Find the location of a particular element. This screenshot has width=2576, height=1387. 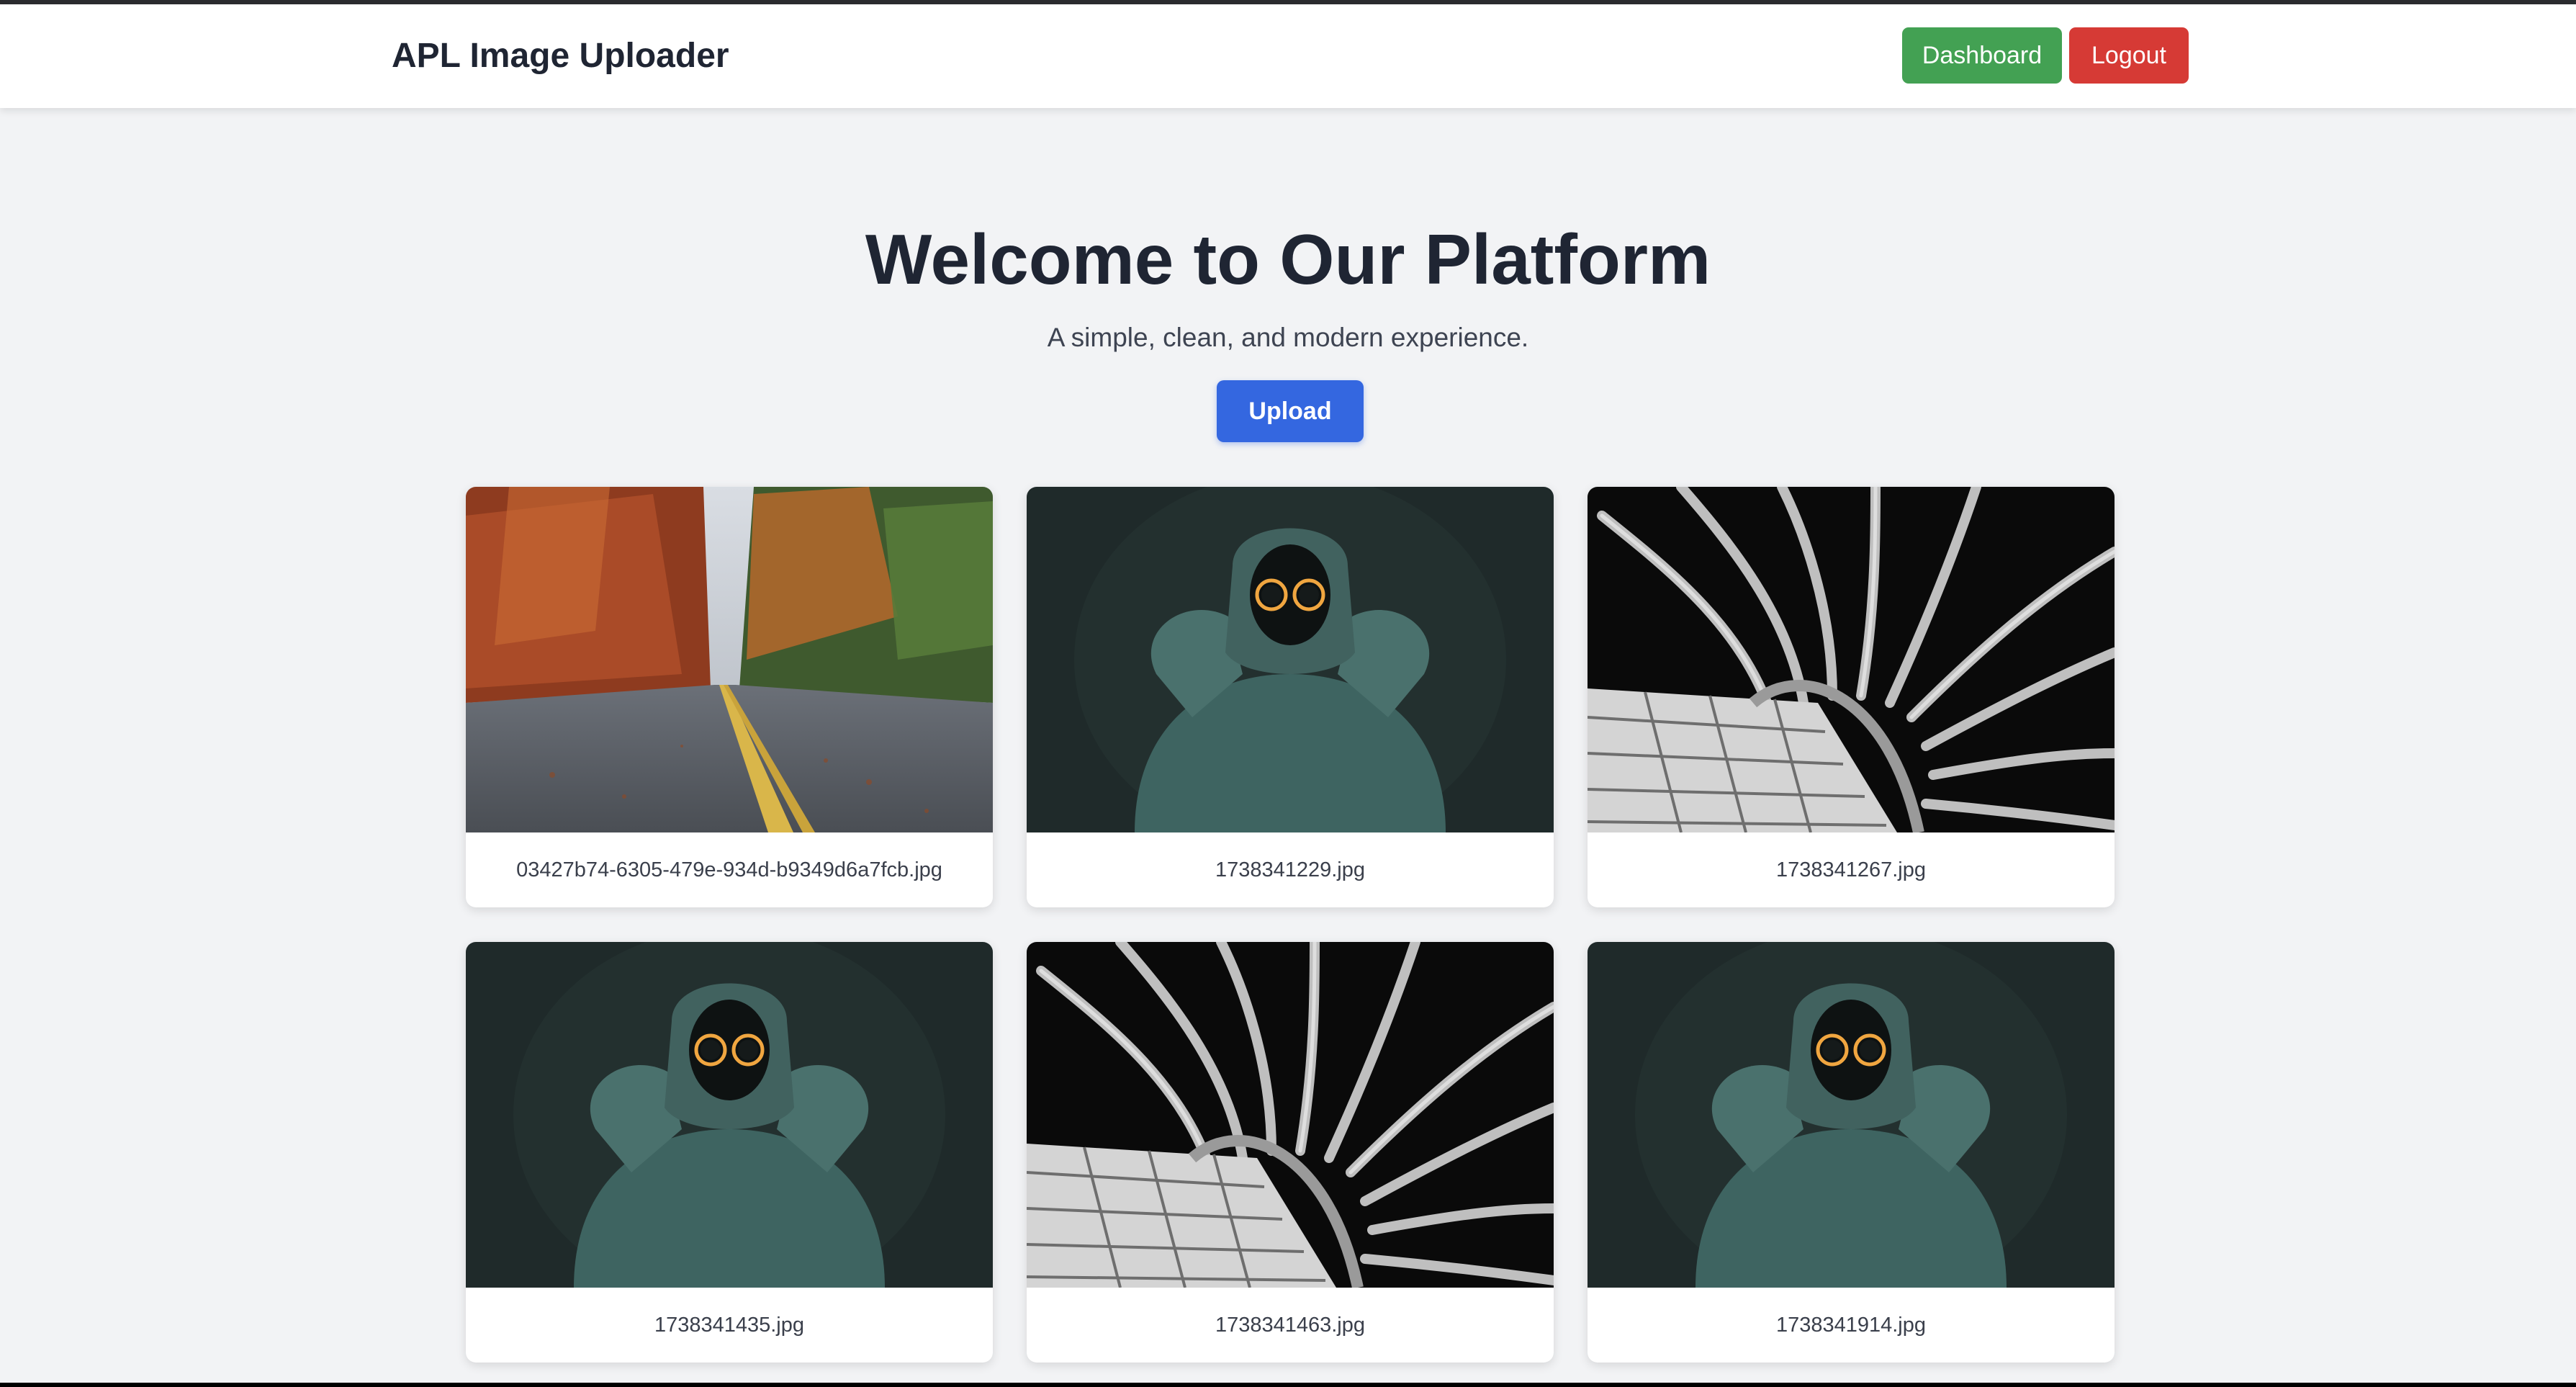

image-filename: 1738341435.jpg is located at coordinates (729, 1325).